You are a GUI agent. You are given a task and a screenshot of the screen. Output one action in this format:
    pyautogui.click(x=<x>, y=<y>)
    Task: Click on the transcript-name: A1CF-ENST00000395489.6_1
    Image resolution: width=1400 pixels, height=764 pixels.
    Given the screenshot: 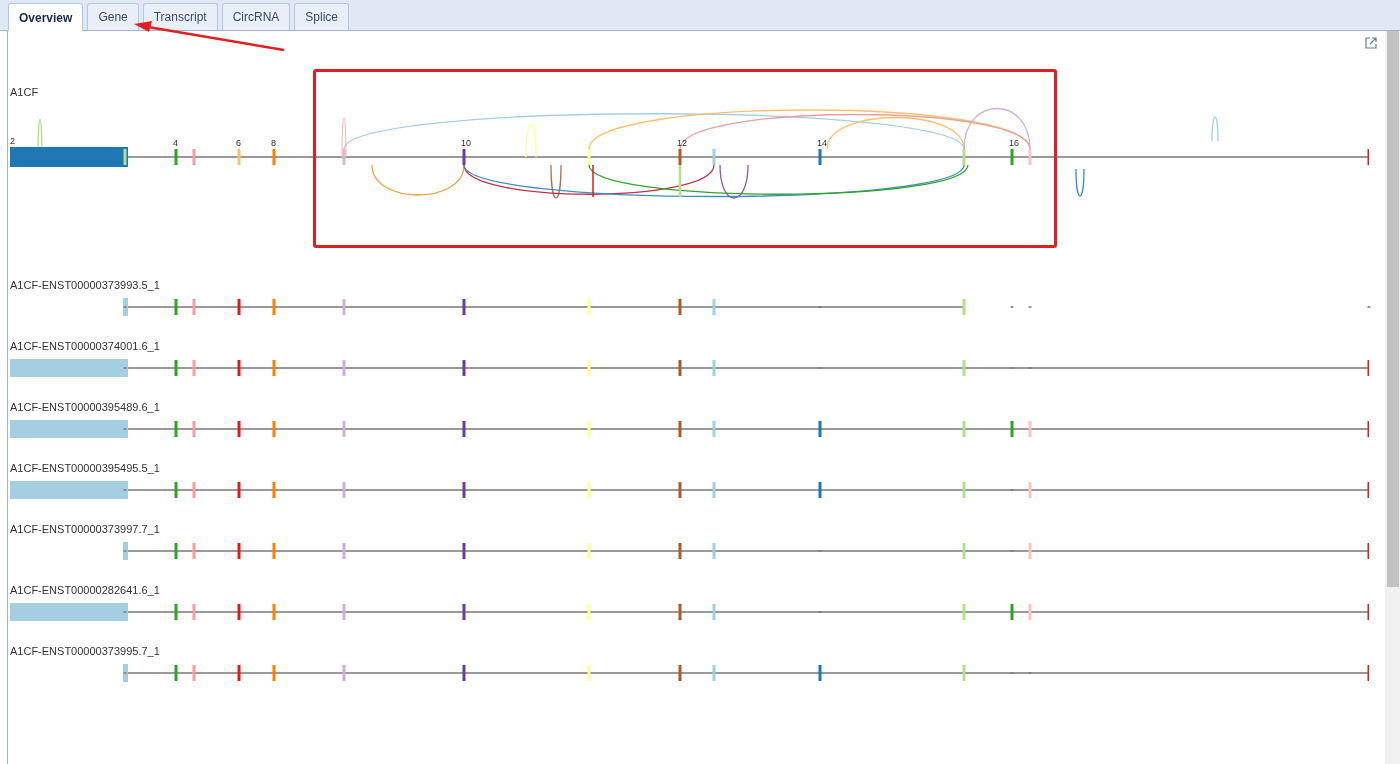 What is the action you would take?
    pyautogui.click(x=85, y=407)
    